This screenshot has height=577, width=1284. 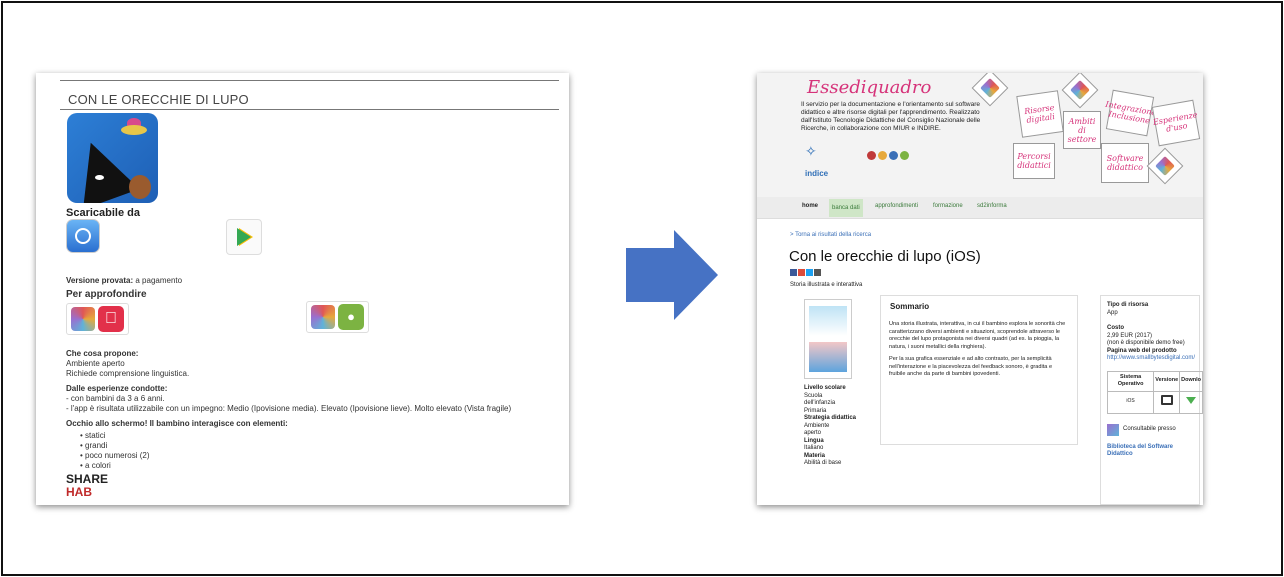 What do you see at coordinates (95, 465) in the screenshot?
I see `list-item: • a colori` at bounding box center [95, 465].